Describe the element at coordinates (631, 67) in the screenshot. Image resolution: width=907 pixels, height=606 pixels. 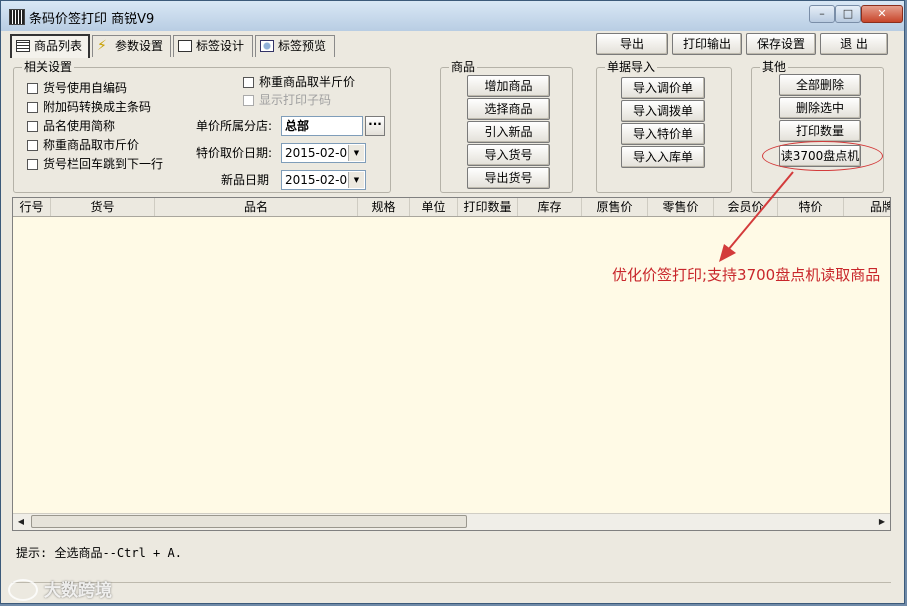
I see `document-import-group-title: 单据导入` at that location.